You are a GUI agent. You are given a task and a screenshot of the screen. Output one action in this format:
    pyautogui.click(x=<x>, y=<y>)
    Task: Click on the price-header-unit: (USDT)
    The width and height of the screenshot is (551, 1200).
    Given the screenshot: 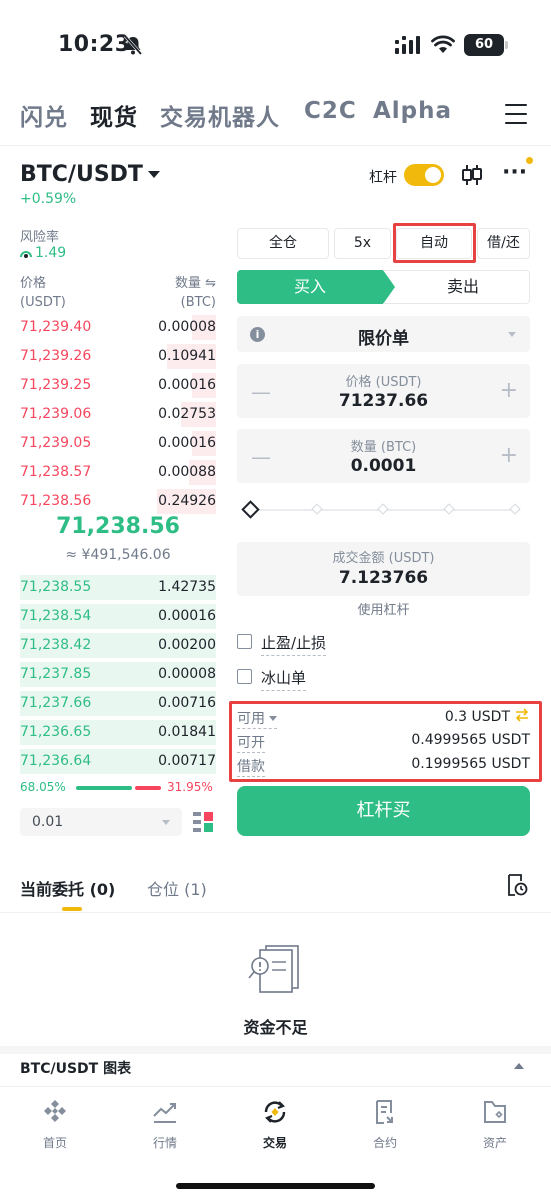 What is the action you would take?
    pyautogui.click(x=43, y=302)
    